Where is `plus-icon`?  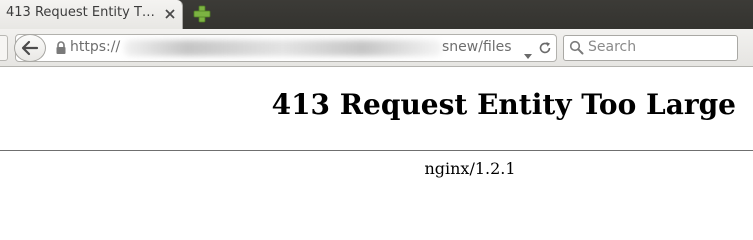 plus-icon is located at coordinates (202, 14).